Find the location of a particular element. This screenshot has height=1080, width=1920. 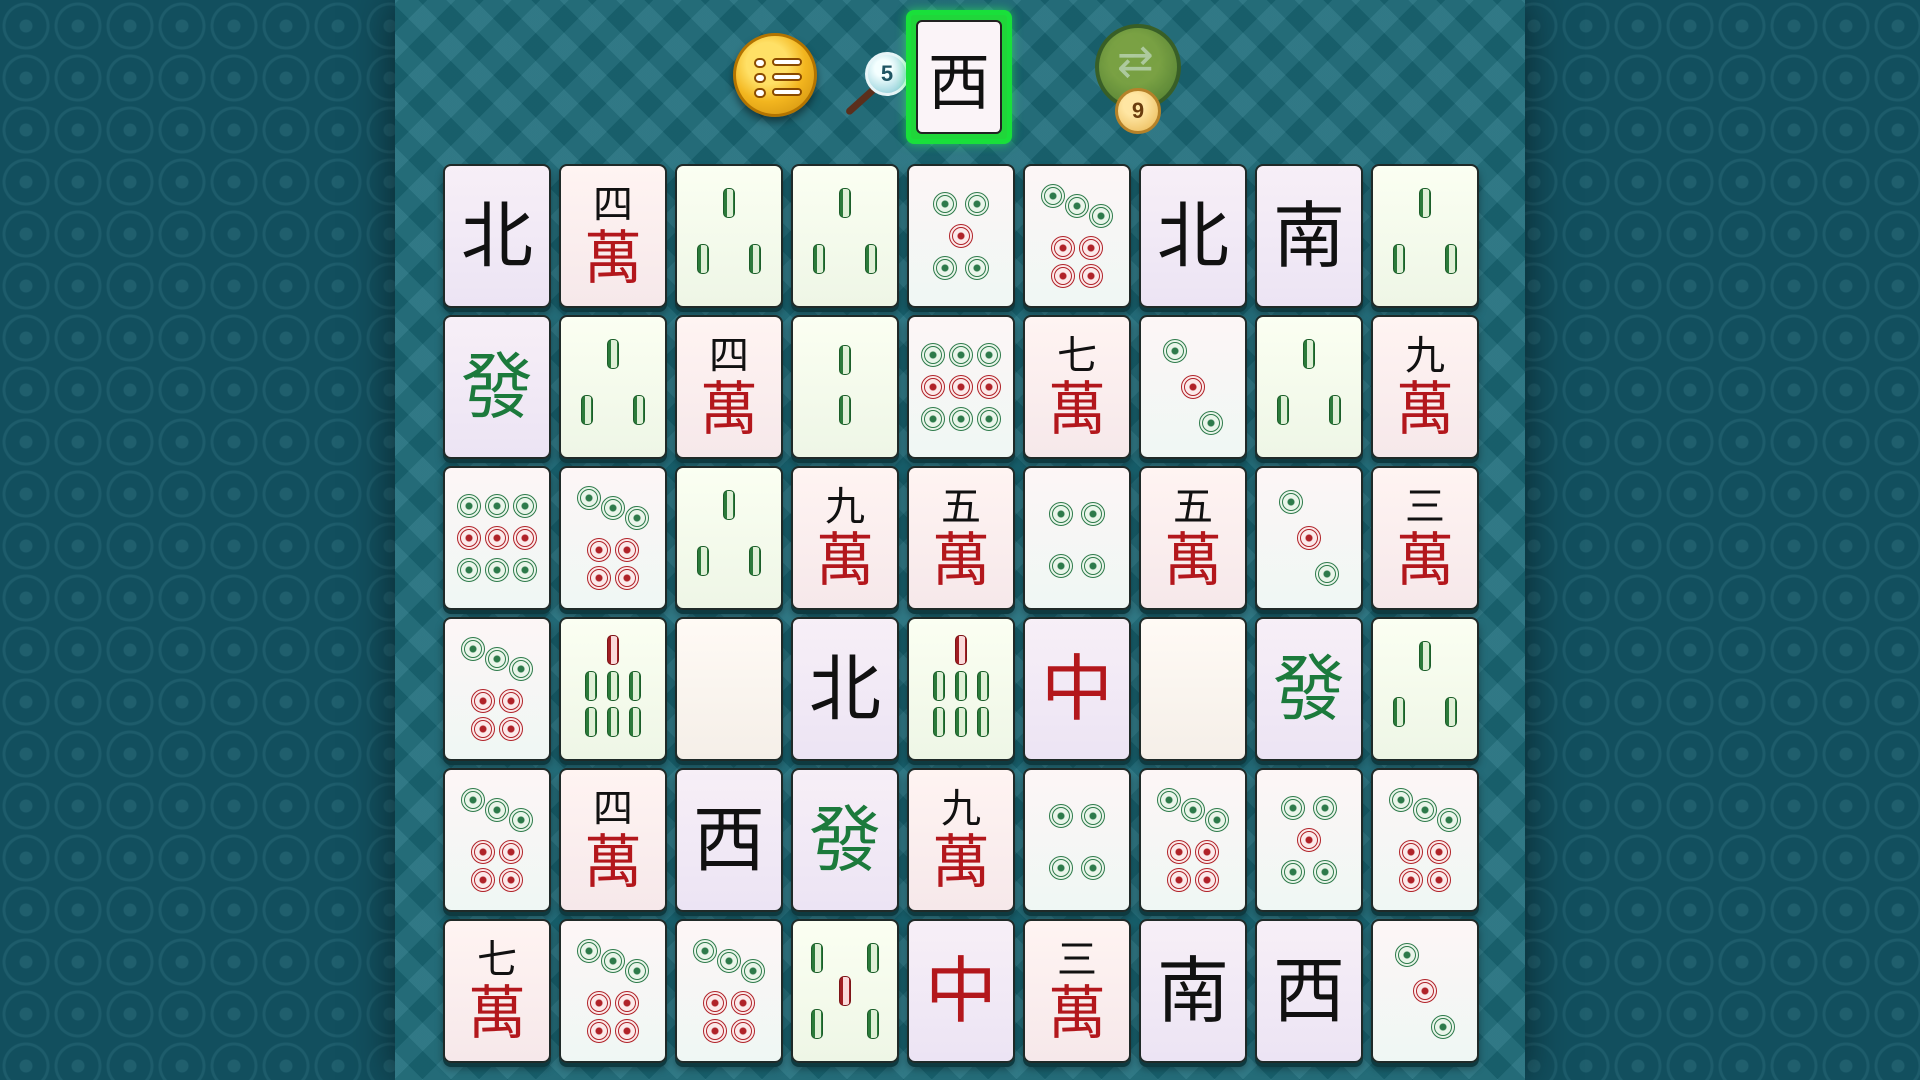

tile-glyph: 北 is located at coordinates (844, 689).